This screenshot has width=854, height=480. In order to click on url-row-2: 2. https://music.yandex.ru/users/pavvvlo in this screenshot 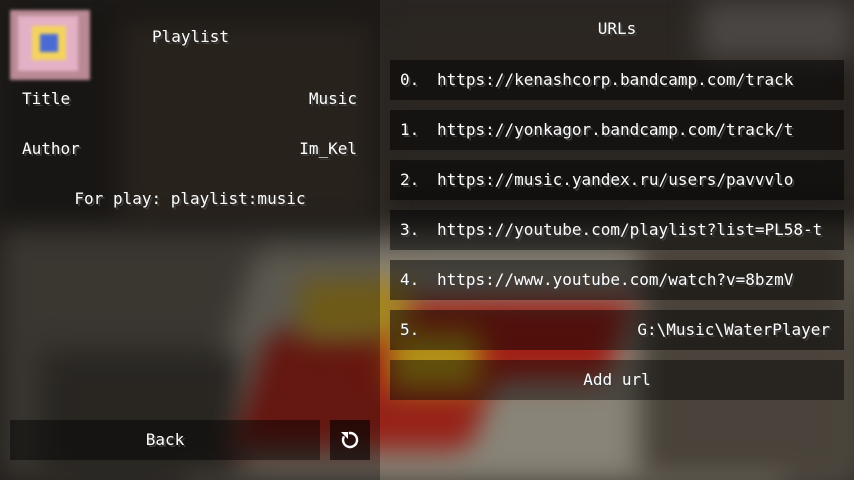, I will do `click(617, 180)`.